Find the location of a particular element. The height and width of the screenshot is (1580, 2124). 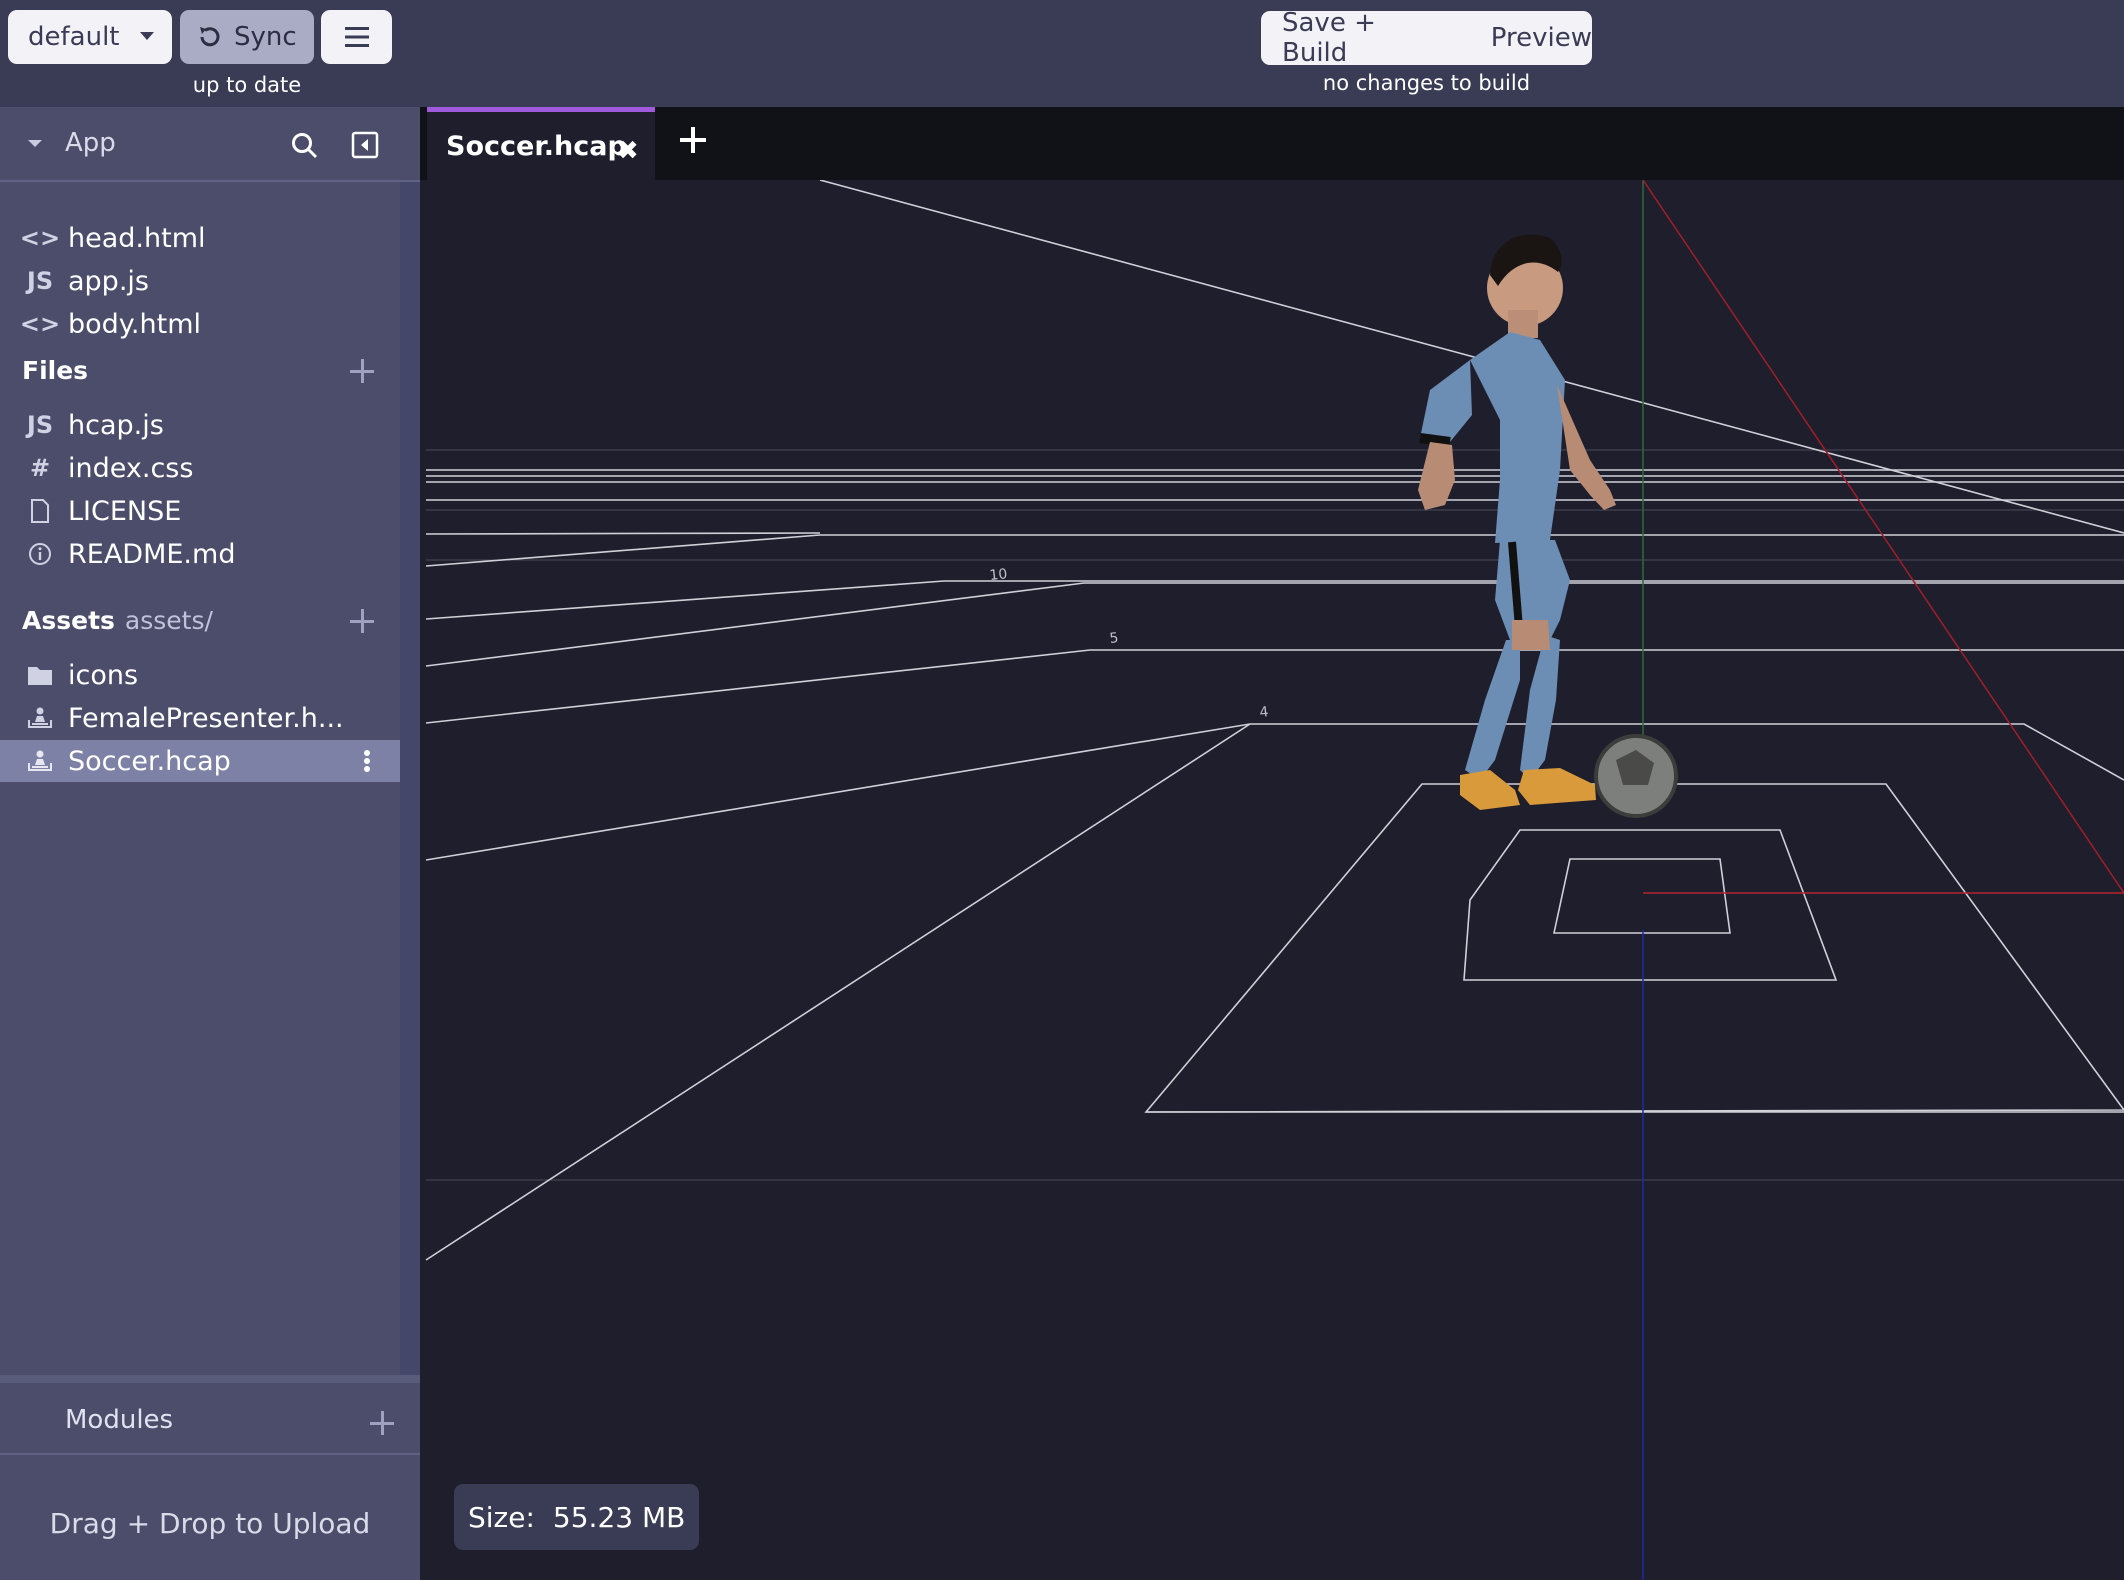

file-item-index-css: # index.css is located at coordinates (200, 468).